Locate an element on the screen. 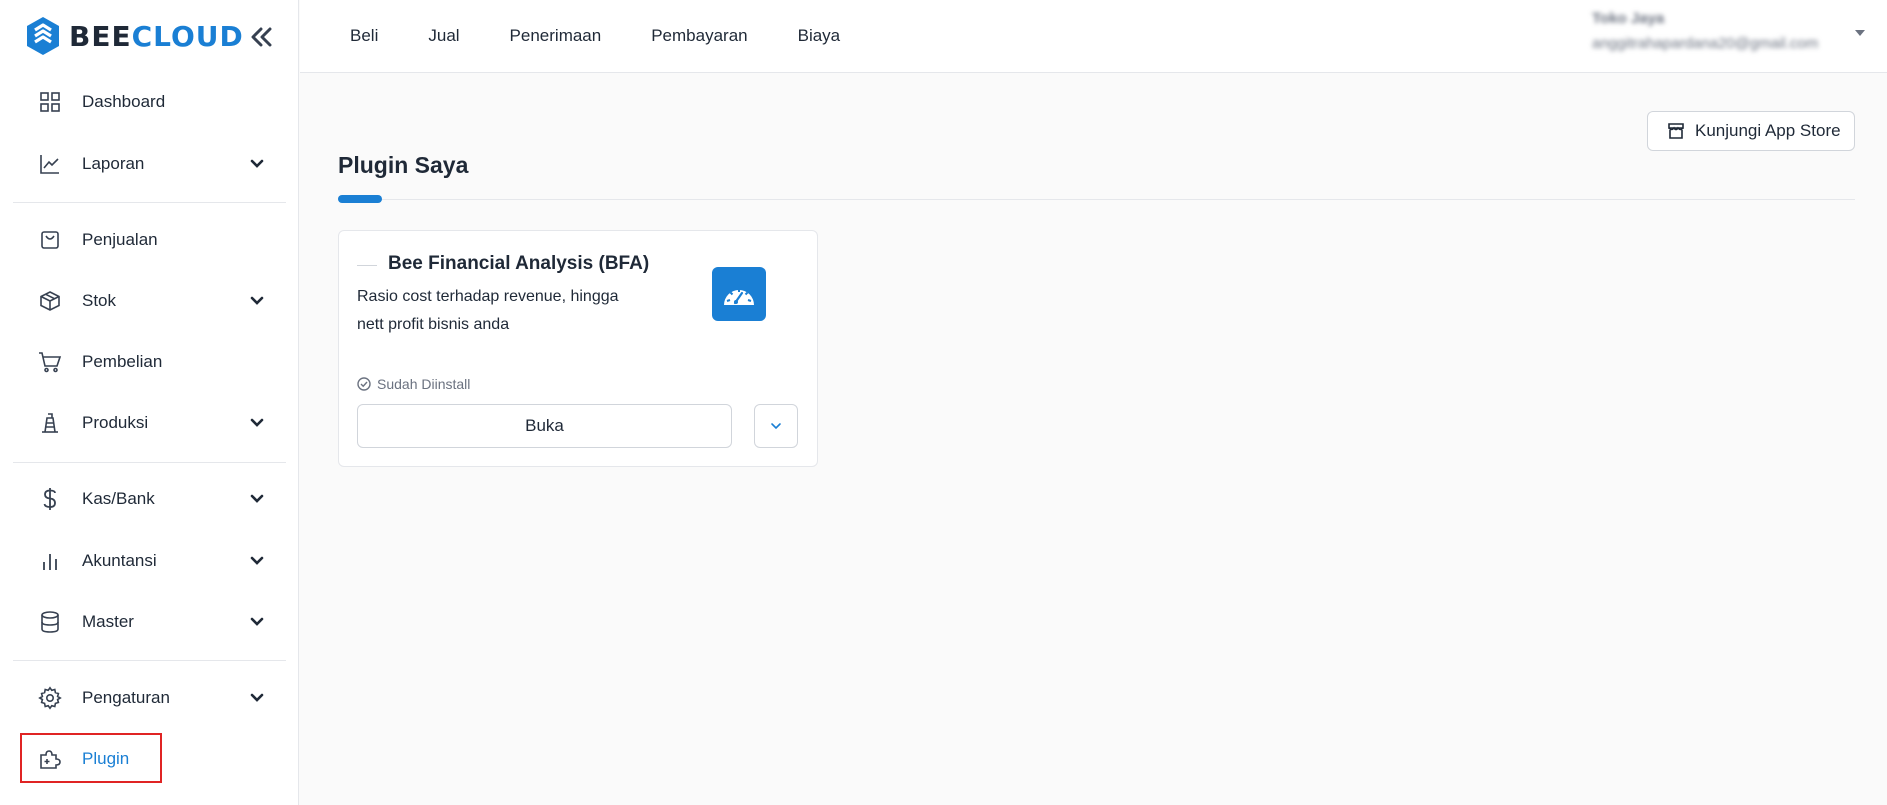  visit-app-store-button: Kunjungi App Store is located at coordinates (1751, 131).